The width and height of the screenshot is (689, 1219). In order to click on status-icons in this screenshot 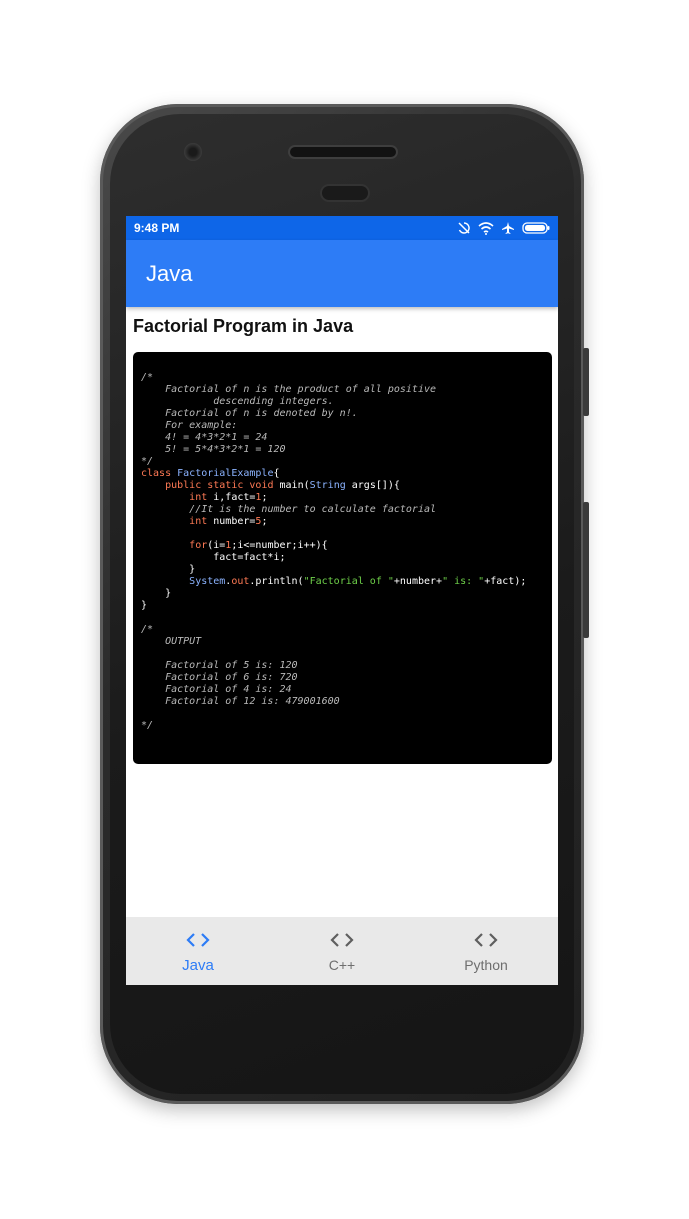, I will do `click(503, 228)`.